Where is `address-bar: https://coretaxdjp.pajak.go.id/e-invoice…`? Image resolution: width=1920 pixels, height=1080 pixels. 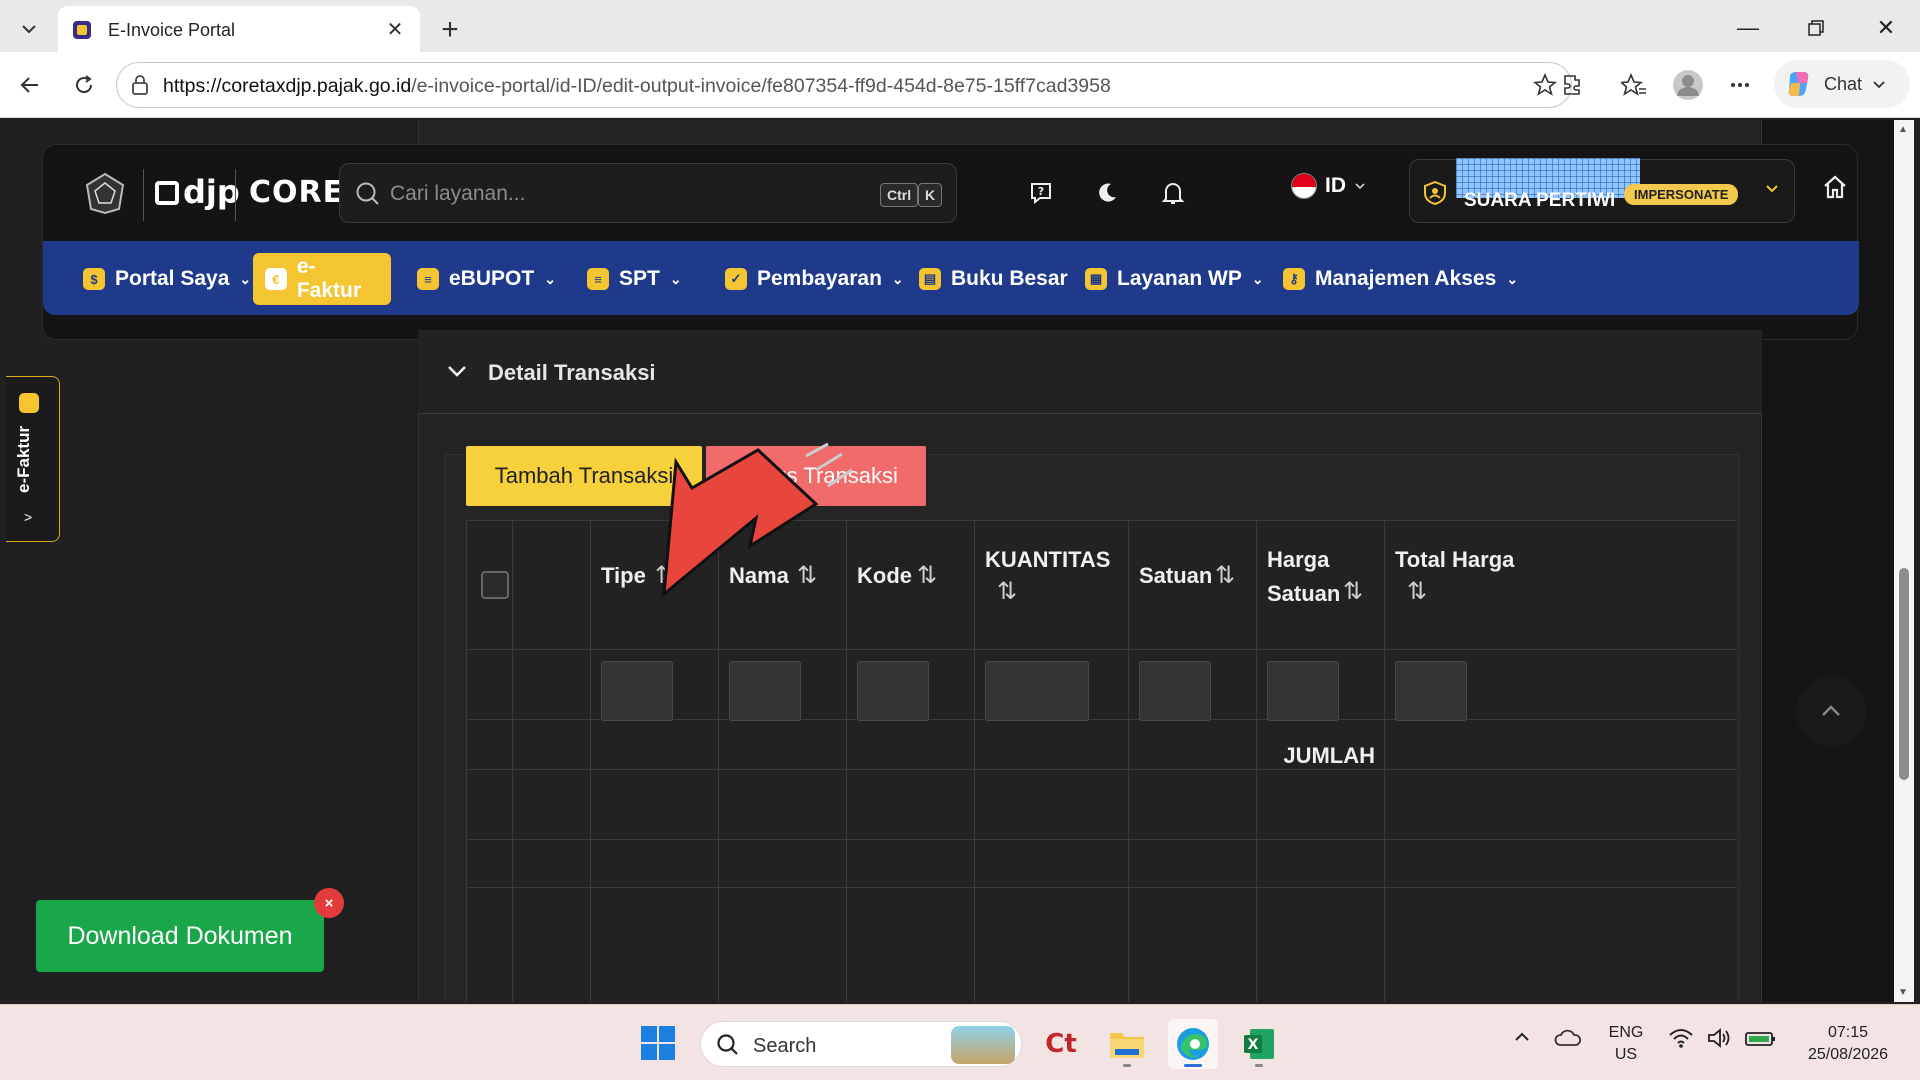
address-bar: https://coretaxdjp.pajak.go.id/e-invoice… is located at coordinates (844, 85).